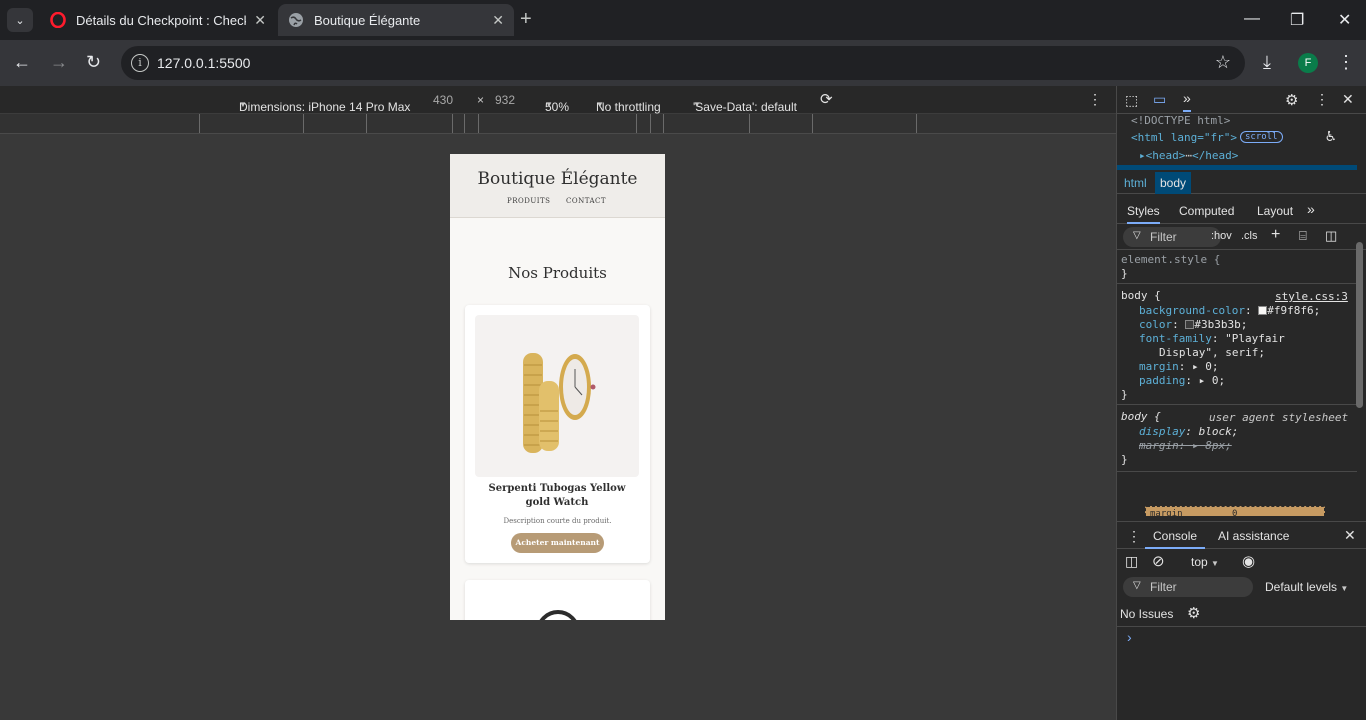 The height and width of the screenshot is (720, 1366). I want to click on menu-kebab-icon: ⋮, so click(1346, 62).